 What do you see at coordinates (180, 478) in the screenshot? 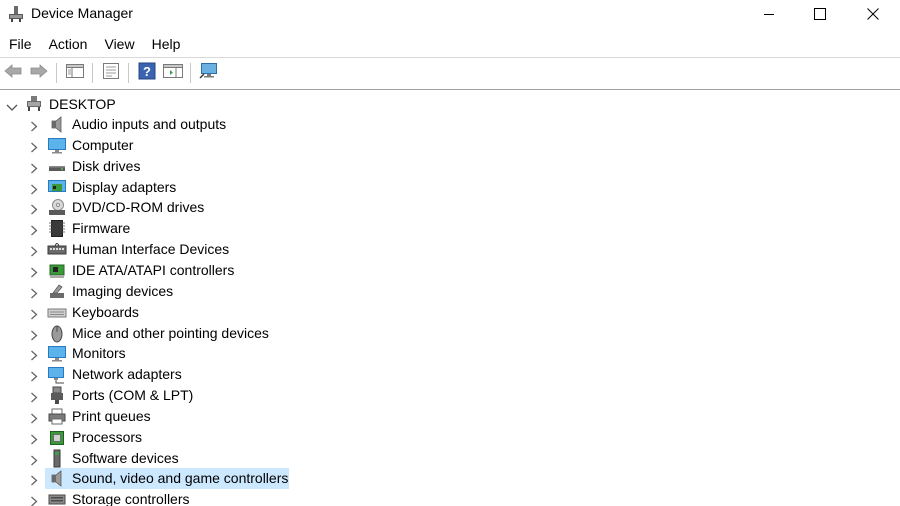
I see `tree-category-label: Sound, video and game controllers` at bounding box center [180, 478].